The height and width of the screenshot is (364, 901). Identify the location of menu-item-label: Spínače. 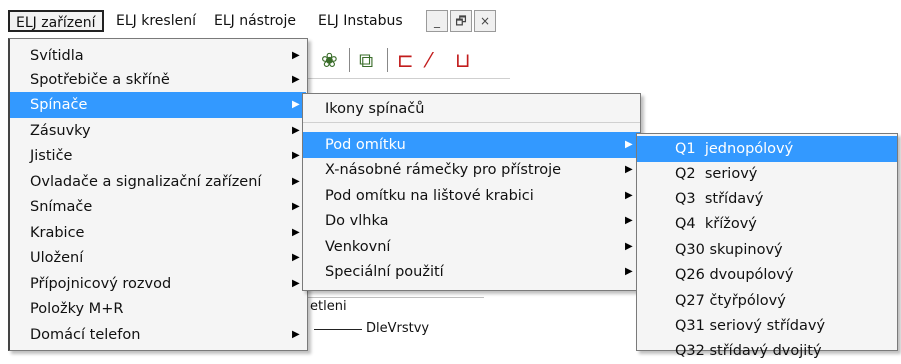
(59, 105).